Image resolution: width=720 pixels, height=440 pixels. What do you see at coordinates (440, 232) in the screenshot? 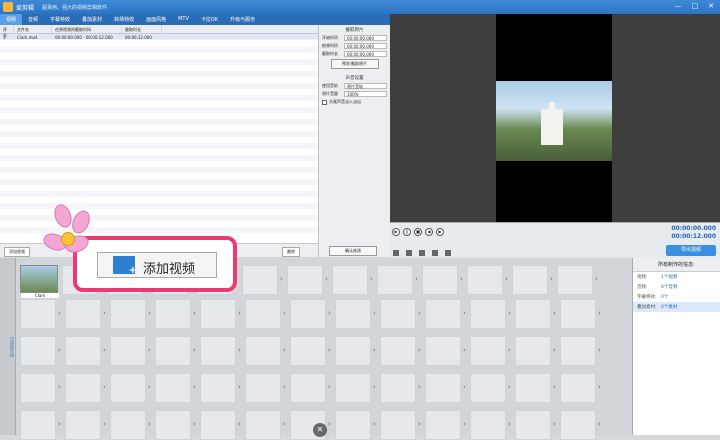
I see `next-frame-icon: ▶` at bounding box center [440, 232].